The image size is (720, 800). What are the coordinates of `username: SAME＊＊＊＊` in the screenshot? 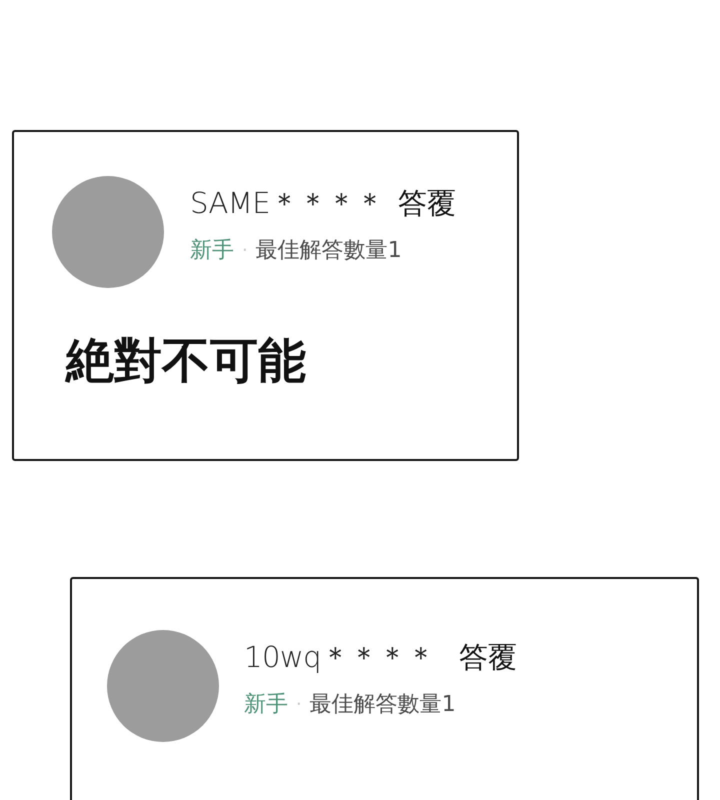 It's located at (287, 203).